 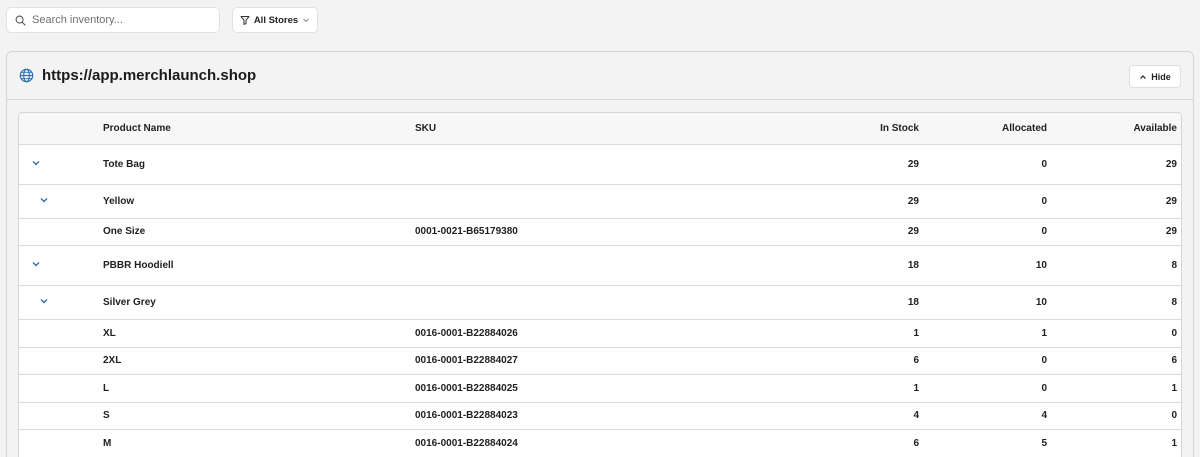 I want to click on product-name-cell: Silver Grey, so click(x=259, y=302).